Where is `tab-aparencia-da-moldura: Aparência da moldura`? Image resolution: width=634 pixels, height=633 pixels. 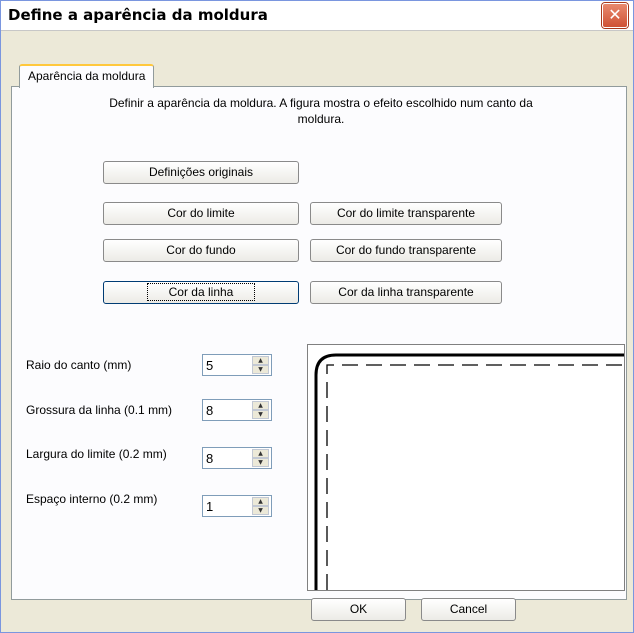
tab-aparencia-da-moldura: Aparência da moldura is located at coordinates (87, 76).